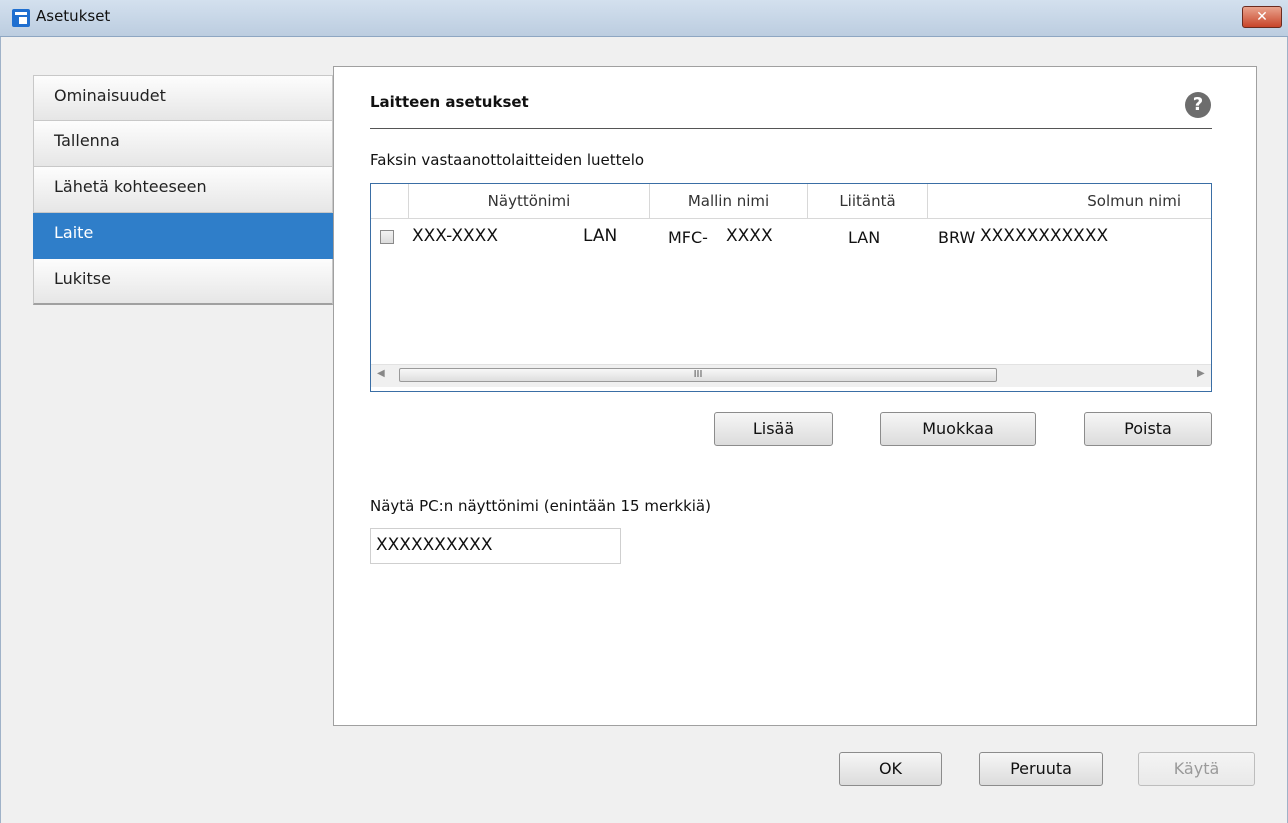  What do you see at coordinates (1148, 429) in the screenshot?
I see `delete-button: Poista` at bounding box center [1148, 429].